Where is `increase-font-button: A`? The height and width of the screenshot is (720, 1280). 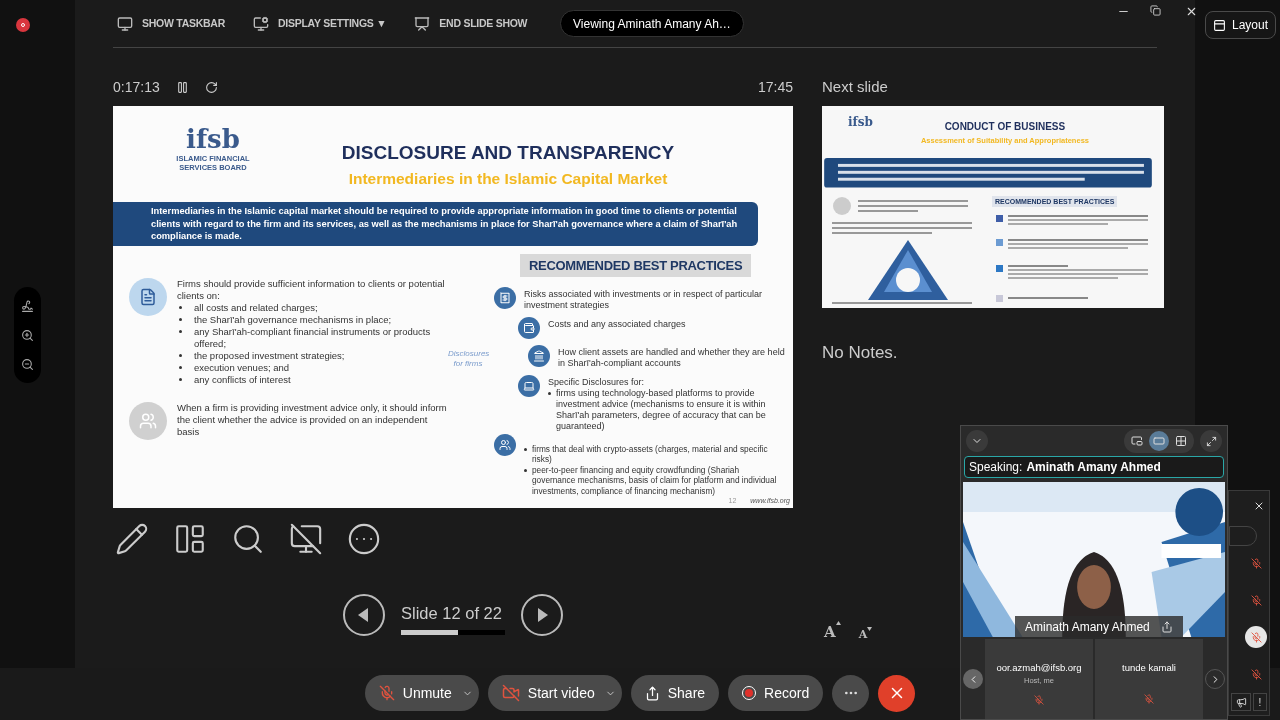 increase-font-button: A is located at coordinates (832, 631).